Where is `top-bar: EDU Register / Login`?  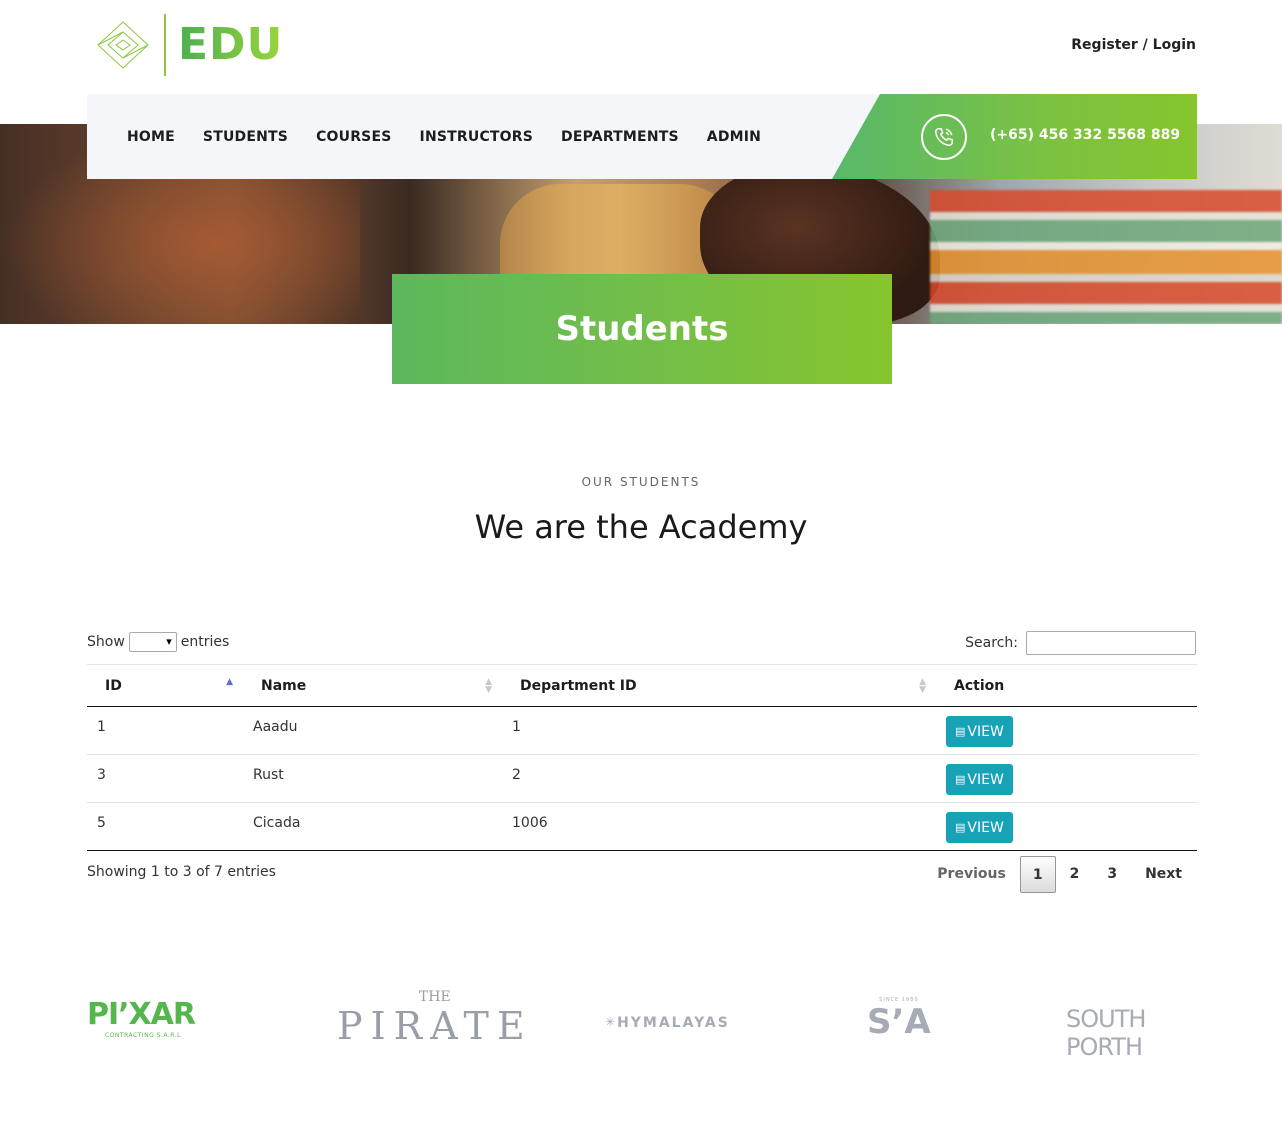
top-bar: EDU Register / Login is located at coordinates (641, 47).